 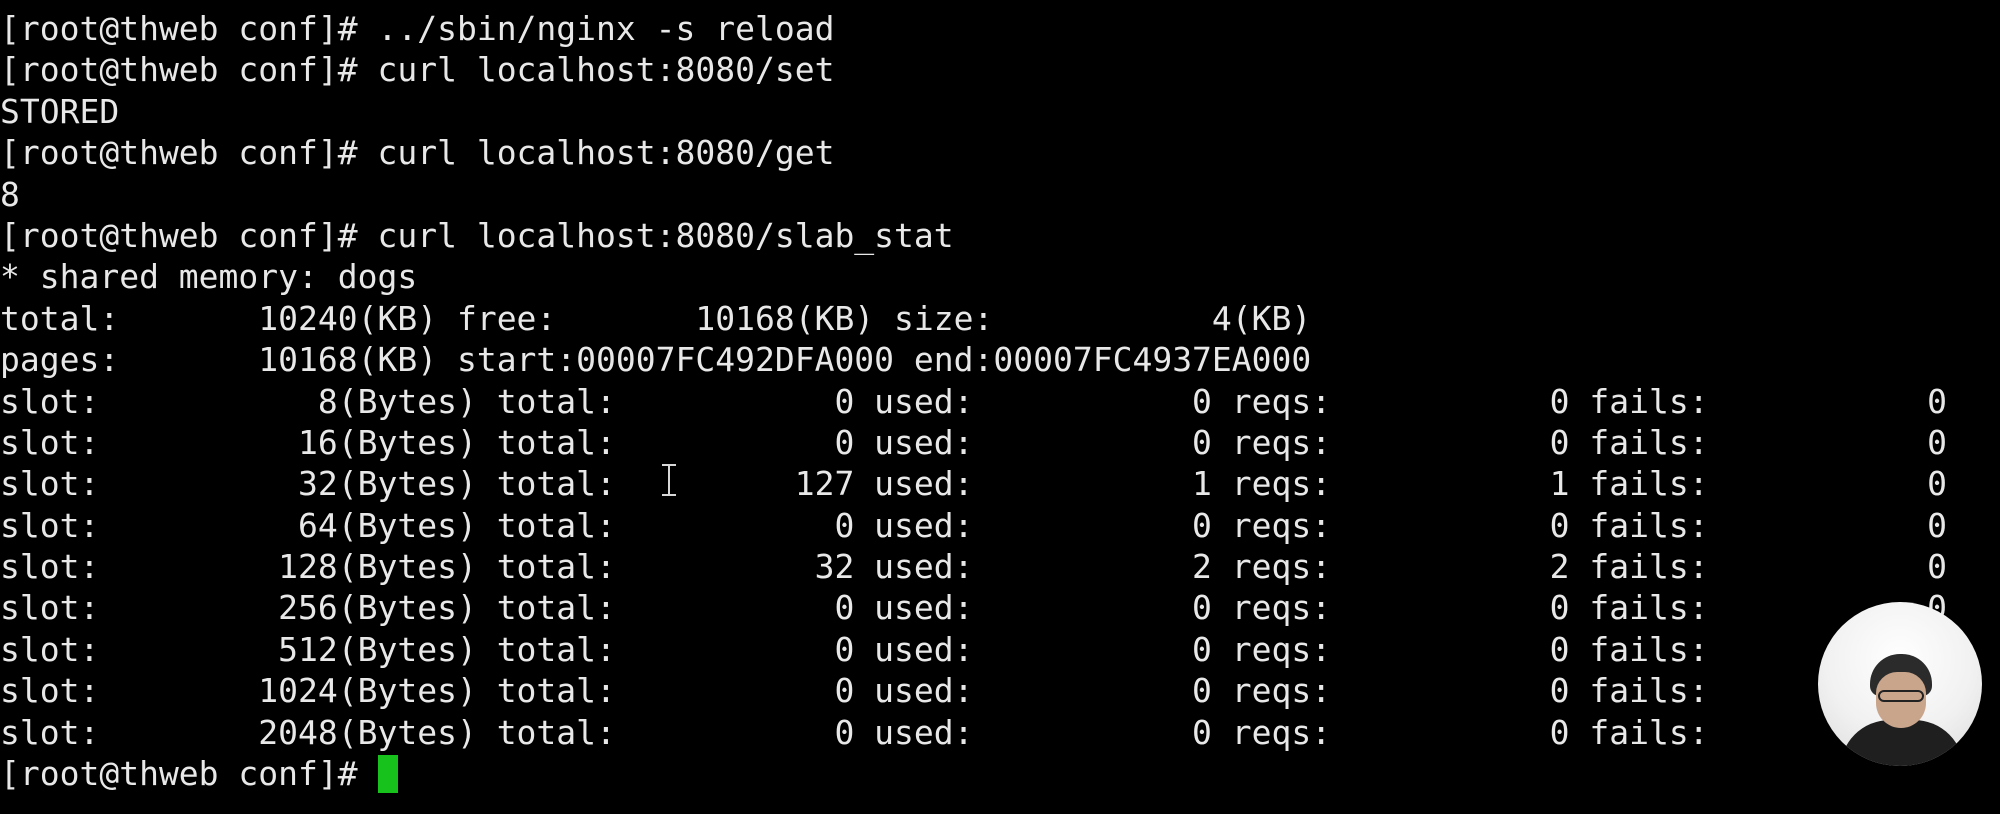 What do you see at coordinates (209, 277) in the screenshot?
I see `terminal-line: * shared memory: dogs` at bounding box center [209, 277].